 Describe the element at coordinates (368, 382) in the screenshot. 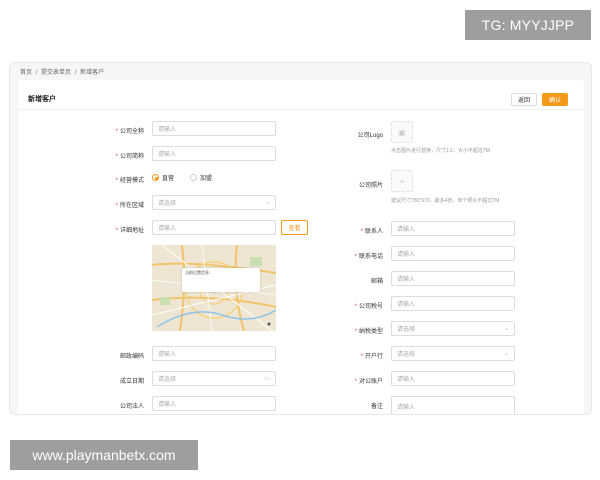

I see `account-label: * 对公账户` at that location.